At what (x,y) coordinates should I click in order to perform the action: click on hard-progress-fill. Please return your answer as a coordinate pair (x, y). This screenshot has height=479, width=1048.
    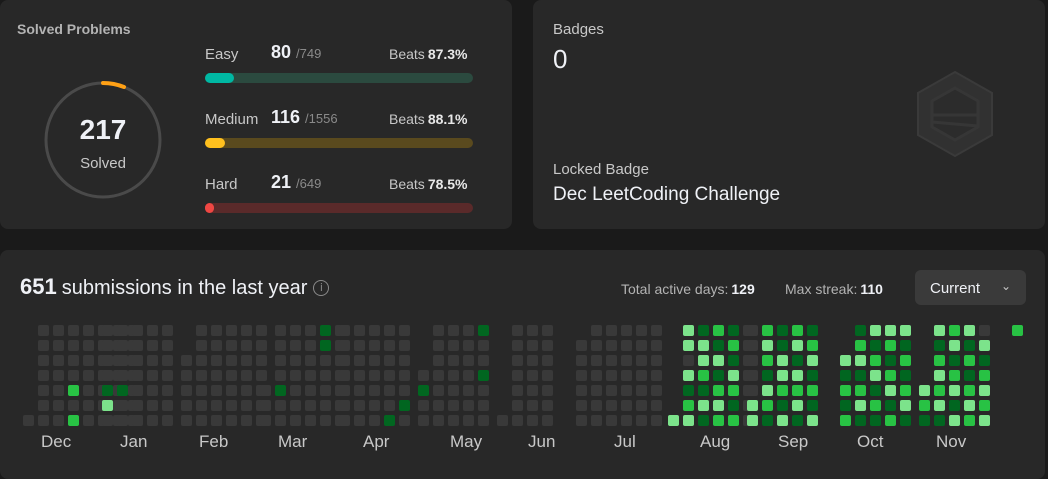
    Looking at the image, I should click on (210, 208).